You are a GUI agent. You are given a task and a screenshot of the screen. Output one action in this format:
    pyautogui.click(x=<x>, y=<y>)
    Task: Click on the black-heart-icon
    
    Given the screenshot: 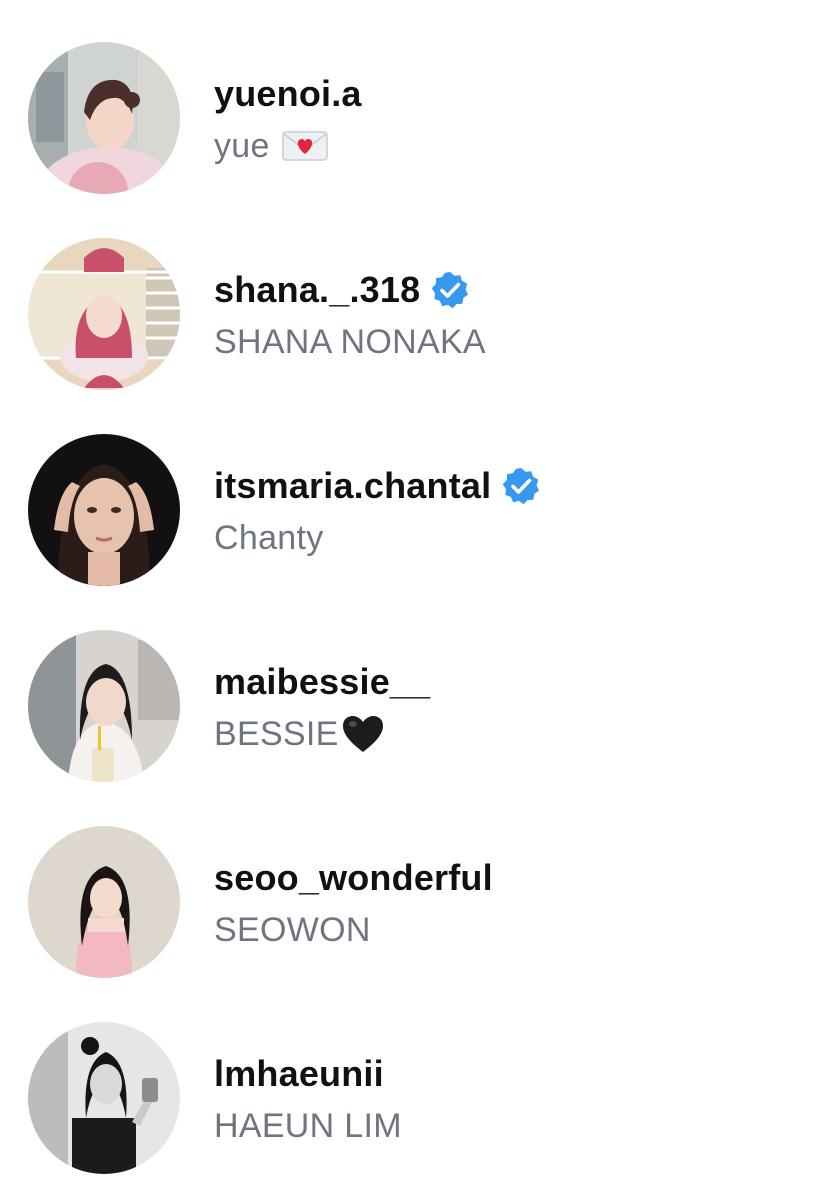 What is the action you would take?
    pyautogui.click(x=363, y=734)
    